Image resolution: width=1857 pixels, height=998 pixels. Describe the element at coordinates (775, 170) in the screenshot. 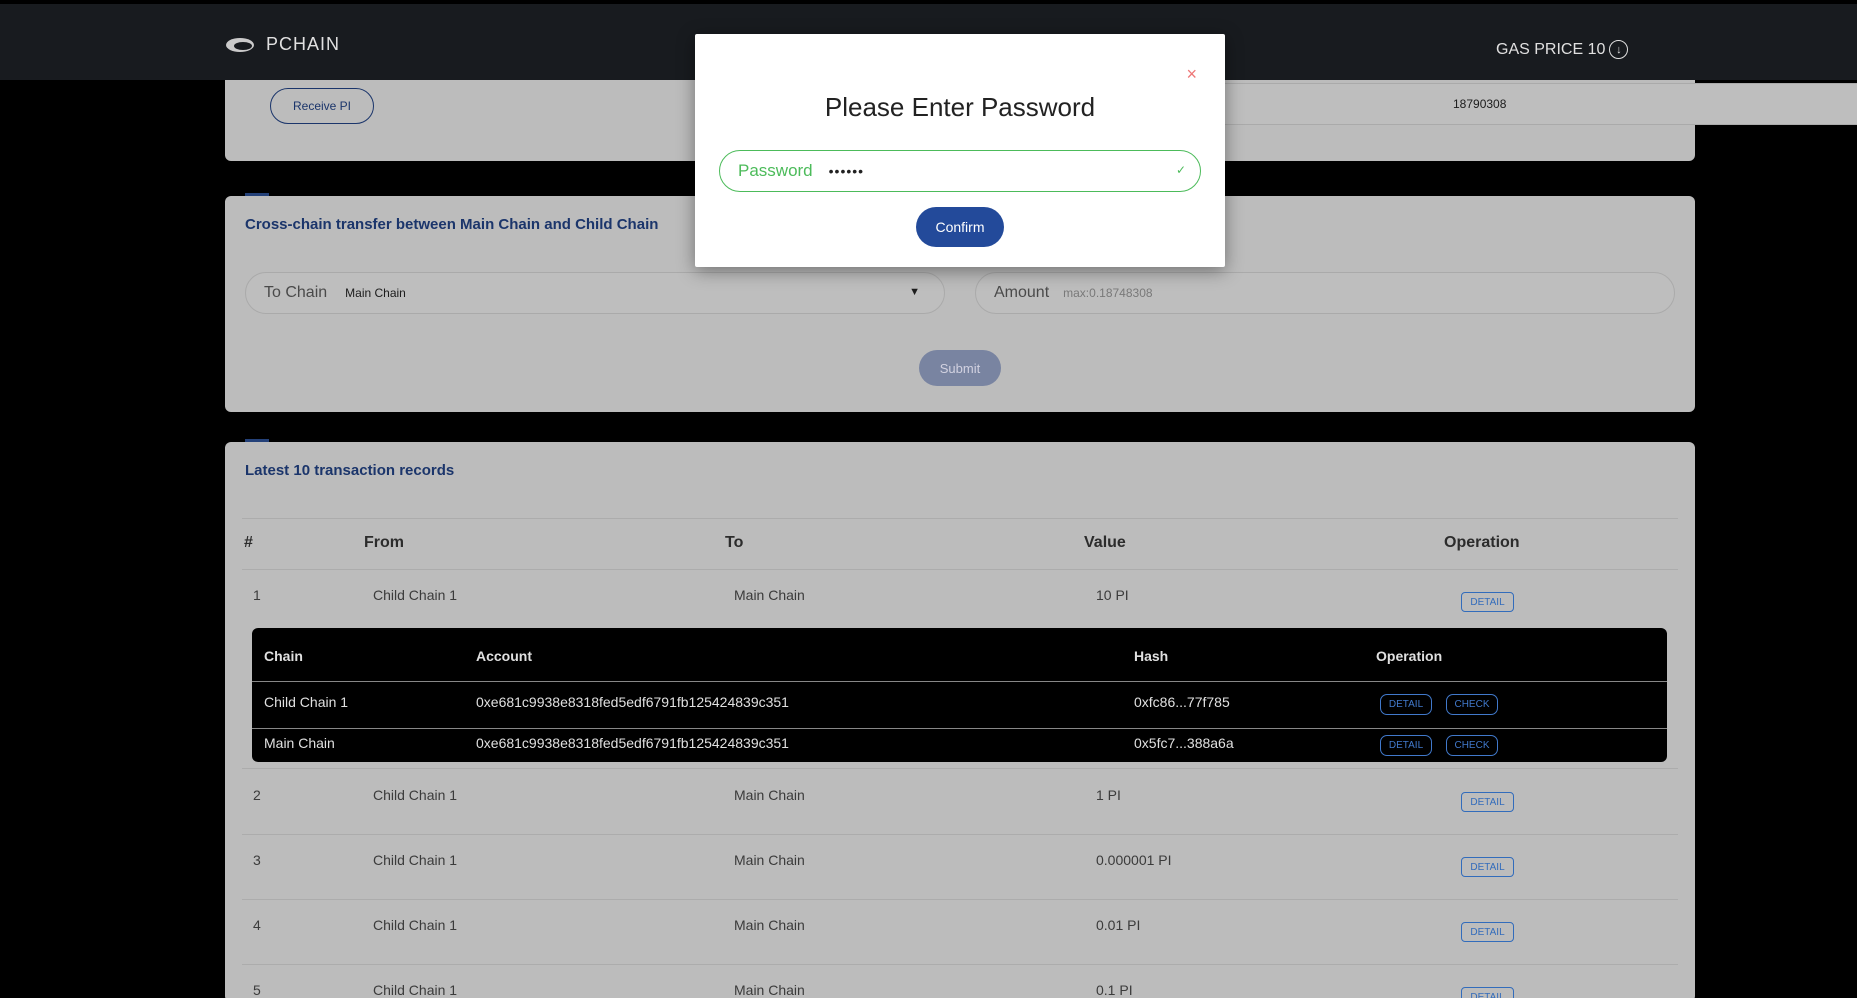

I see `password-label: Password` at that location.